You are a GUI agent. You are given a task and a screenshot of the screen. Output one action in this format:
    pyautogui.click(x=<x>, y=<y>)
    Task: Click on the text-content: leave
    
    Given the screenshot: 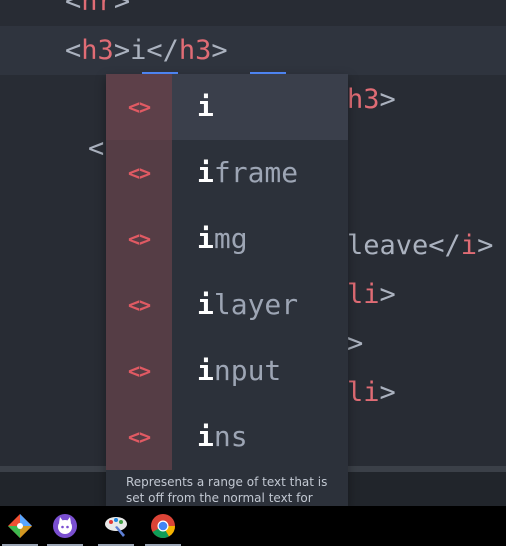 What is the action you would take?
    pyautogui.click(x=388, y=245)
    